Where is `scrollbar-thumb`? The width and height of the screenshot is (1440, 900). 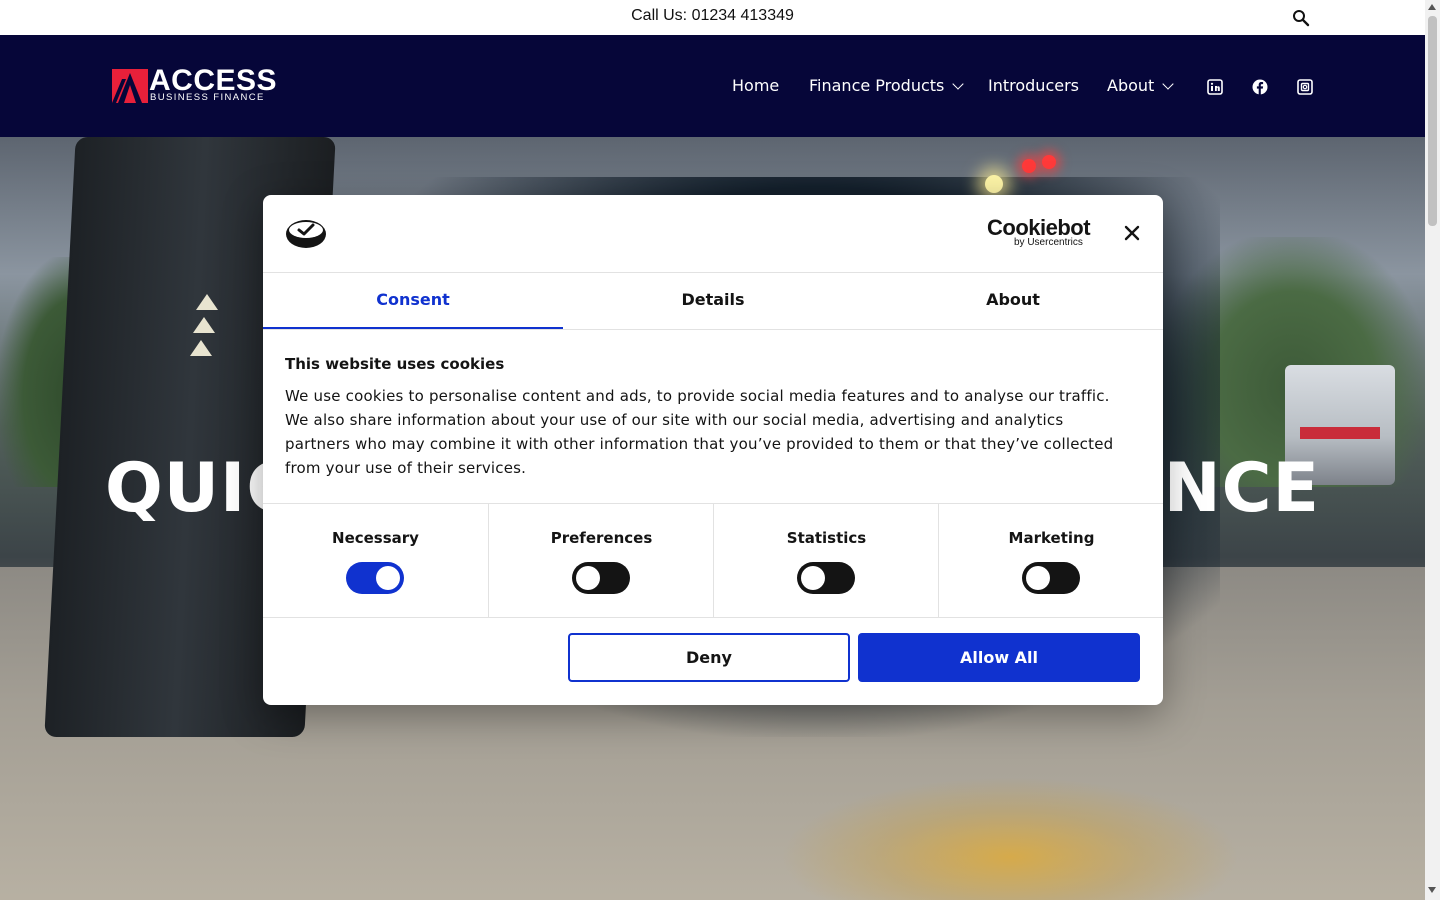
scrollbar-thumb is located at coordinates (1432, 121).